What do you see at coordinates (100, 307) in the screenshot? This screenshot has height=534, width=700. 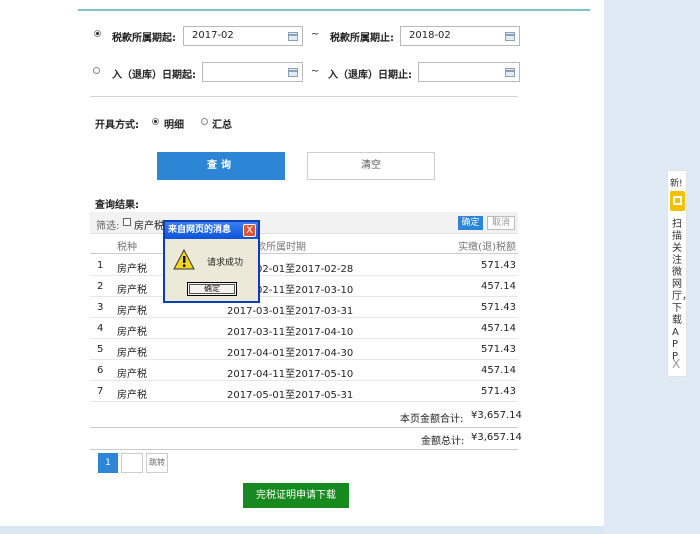 I see `row-index: 3` at bounding box center [100, 307].